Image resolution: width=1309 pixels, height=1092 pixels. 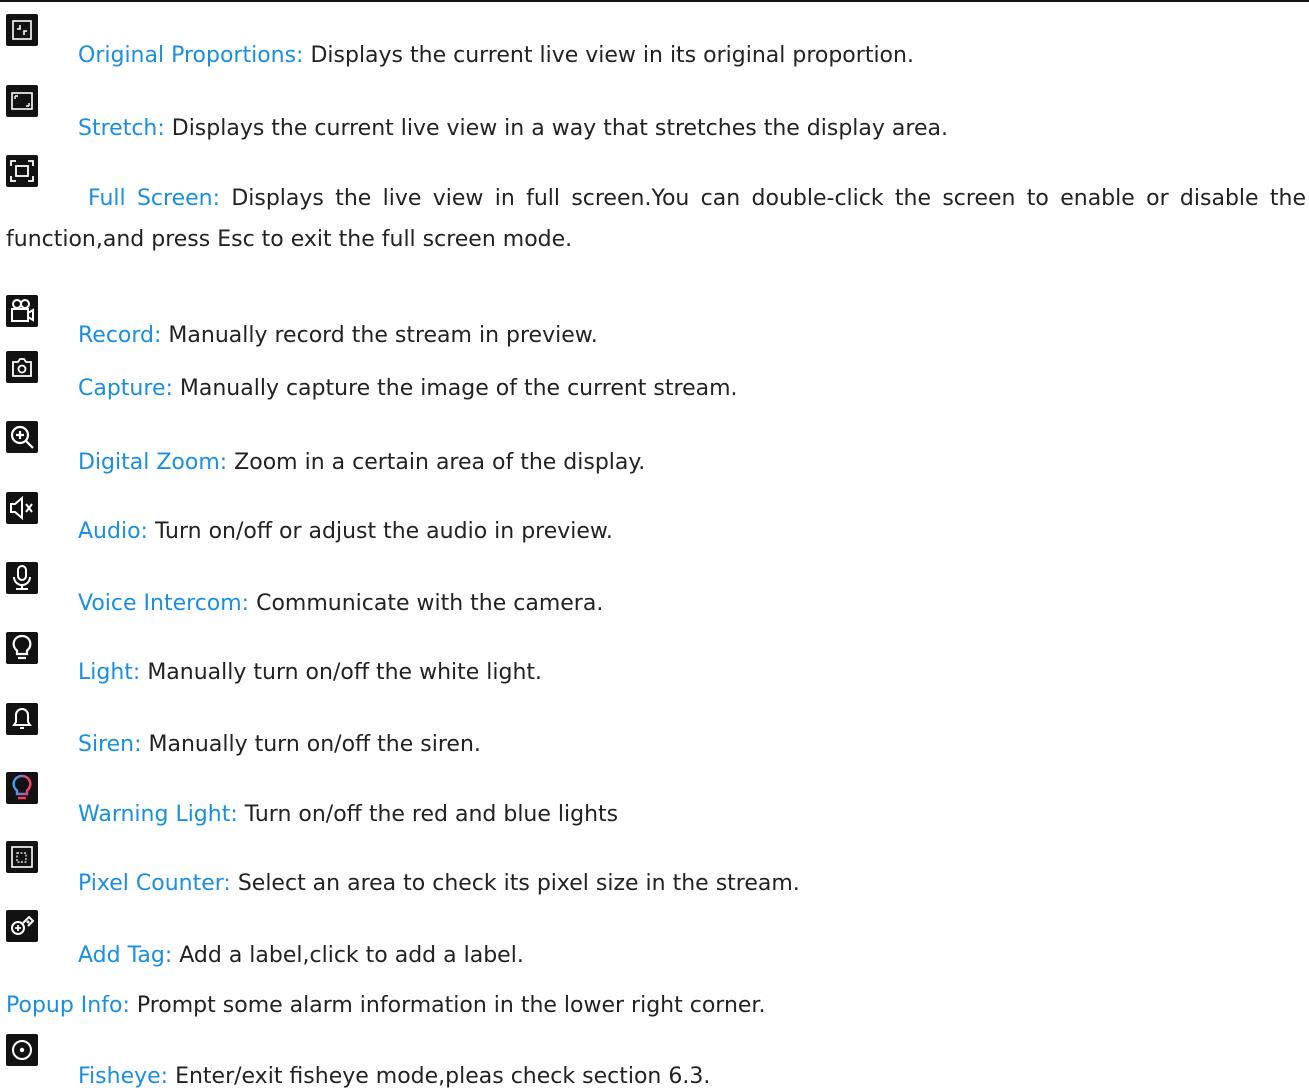 What do you see at coordinates (379, 335) in the screenshot?
I see `description: Manually record the stream in preview.` at bounding box center [379, 335].